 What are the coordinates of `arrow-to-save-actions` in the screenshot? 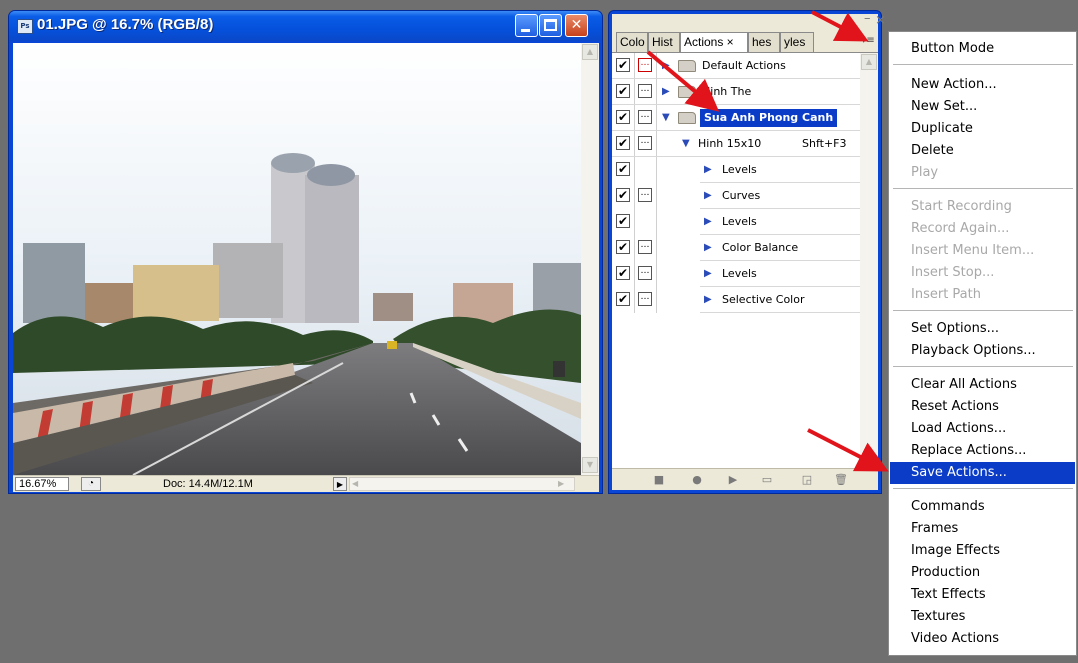 It's located at (848, 450).